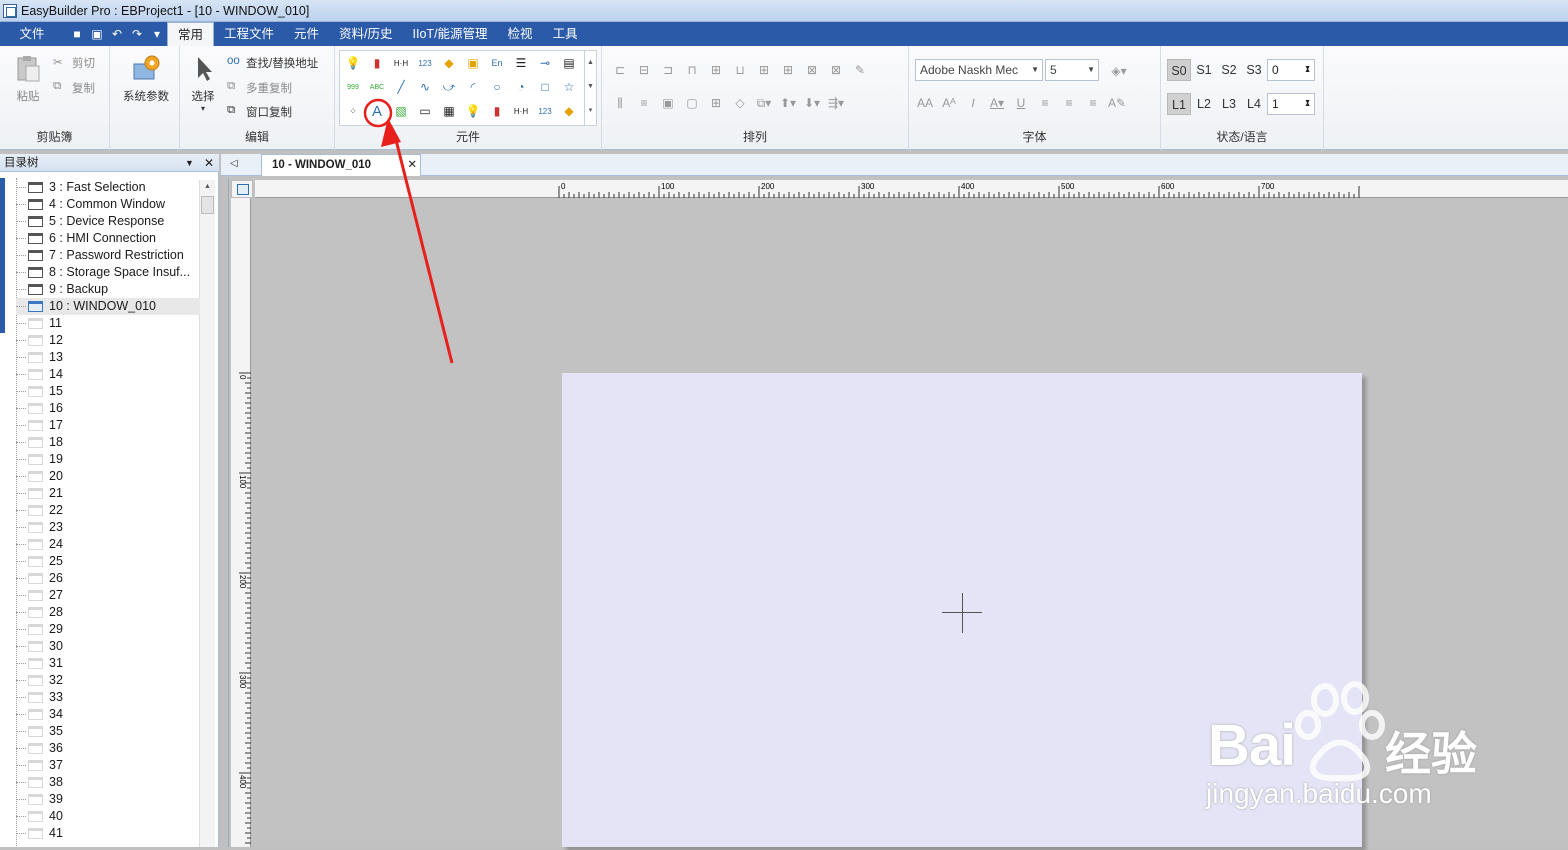 The height and width of the screenshot is (850, 1568). I want to click on layer-icon: ⧉▾, so click(764, 103).